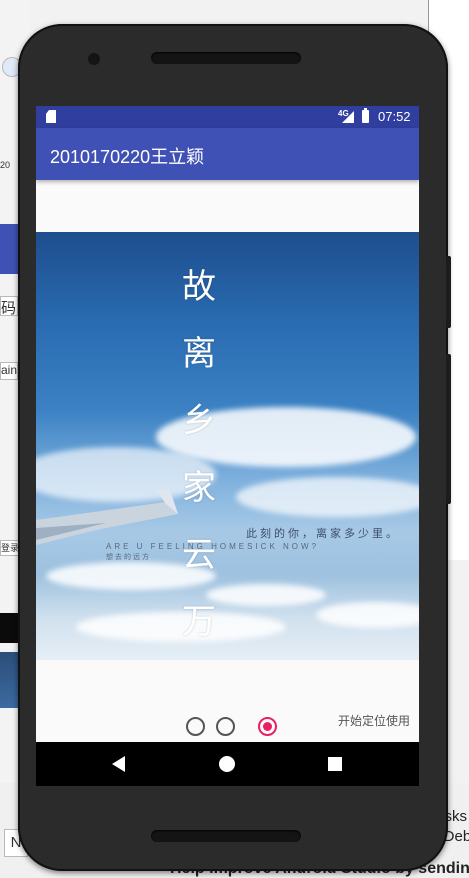 The image size is (469, 878). I want to click on page-dot-3-active, so click(267, 726).